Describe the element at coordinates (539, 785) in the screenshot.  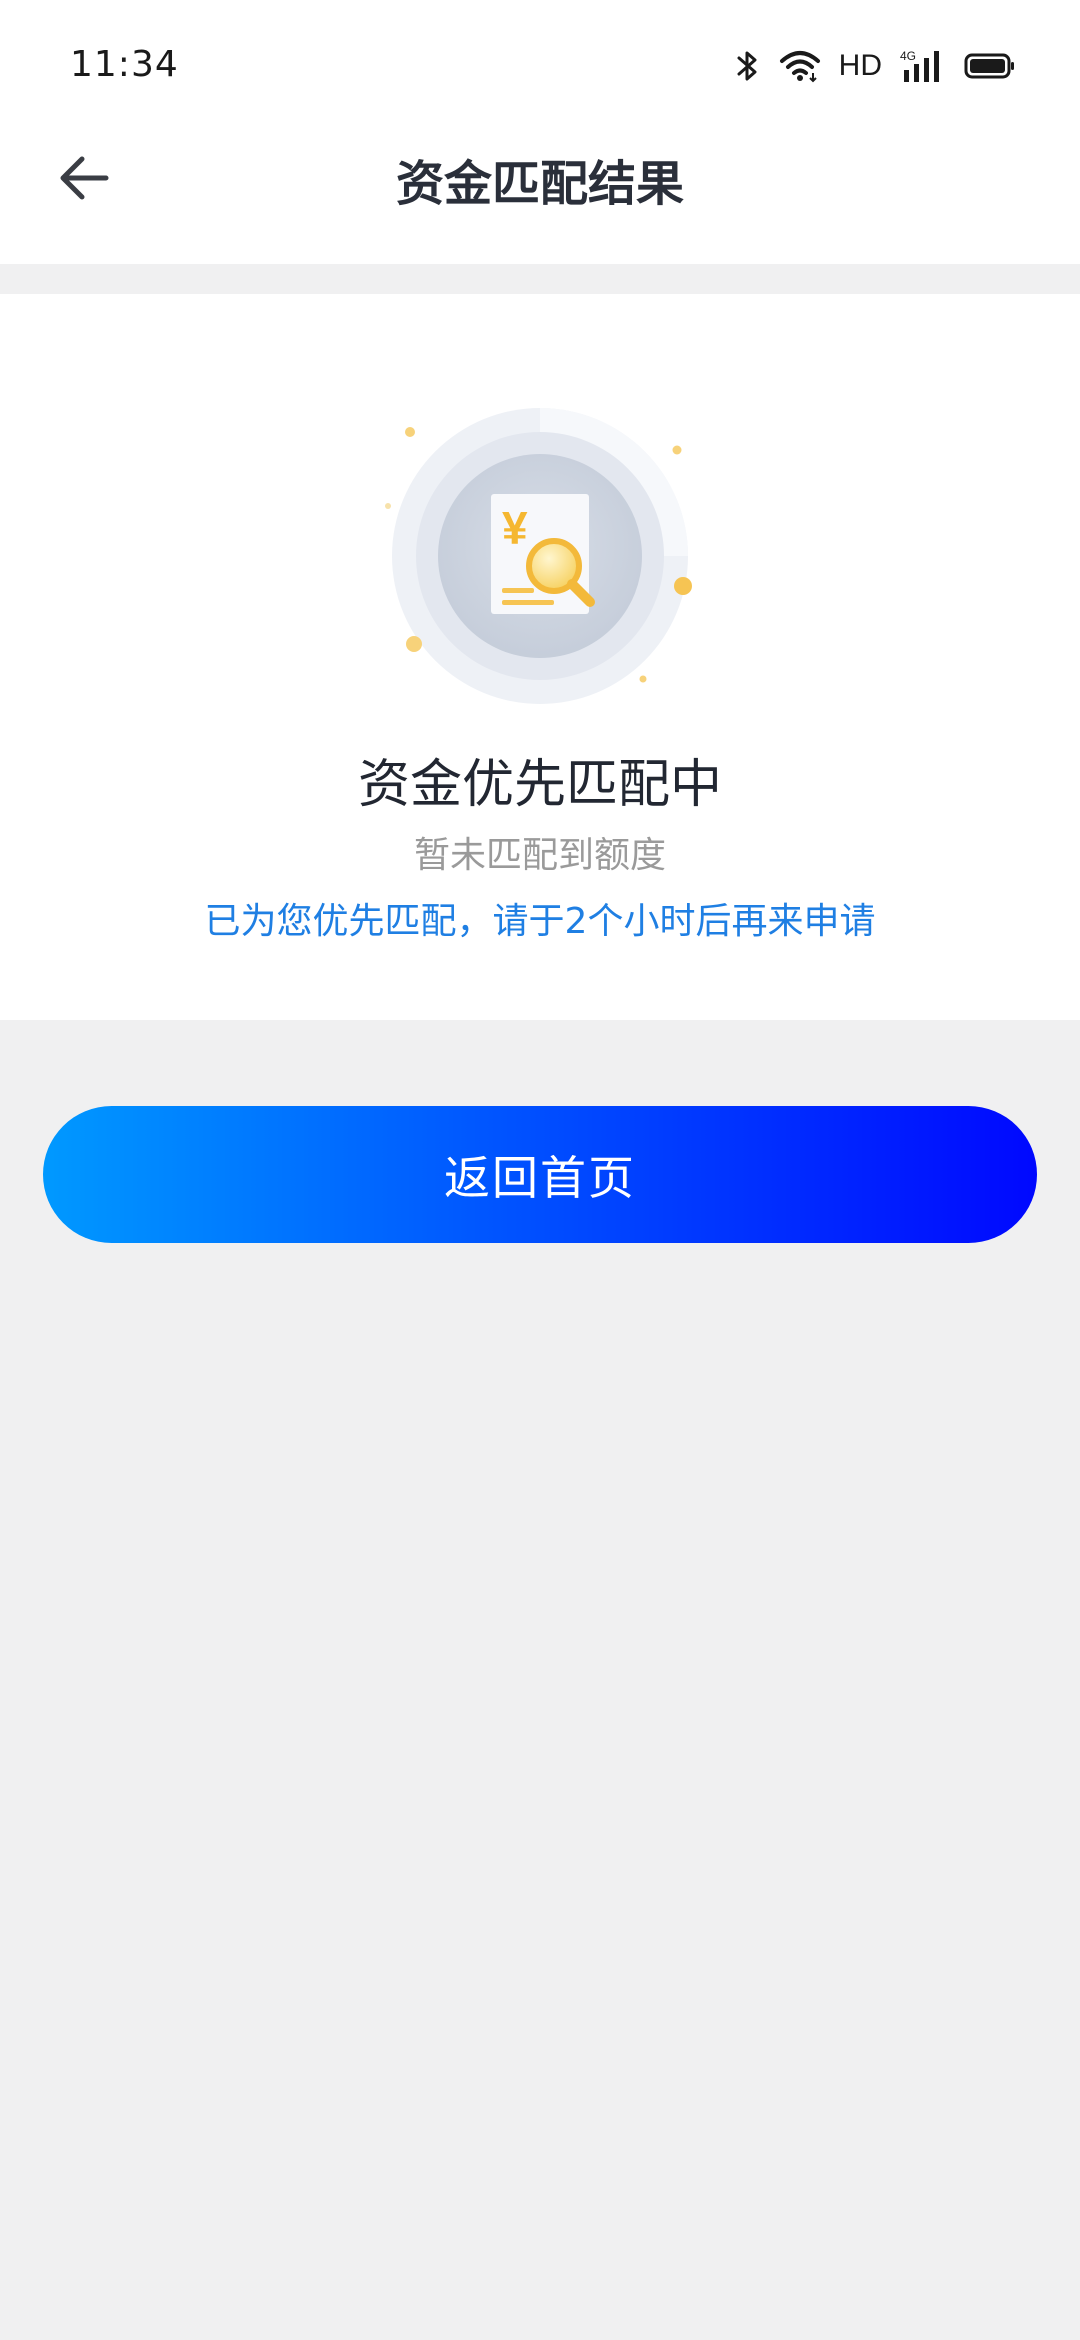
I see `result-title: 资金优先匹配中` at that location.